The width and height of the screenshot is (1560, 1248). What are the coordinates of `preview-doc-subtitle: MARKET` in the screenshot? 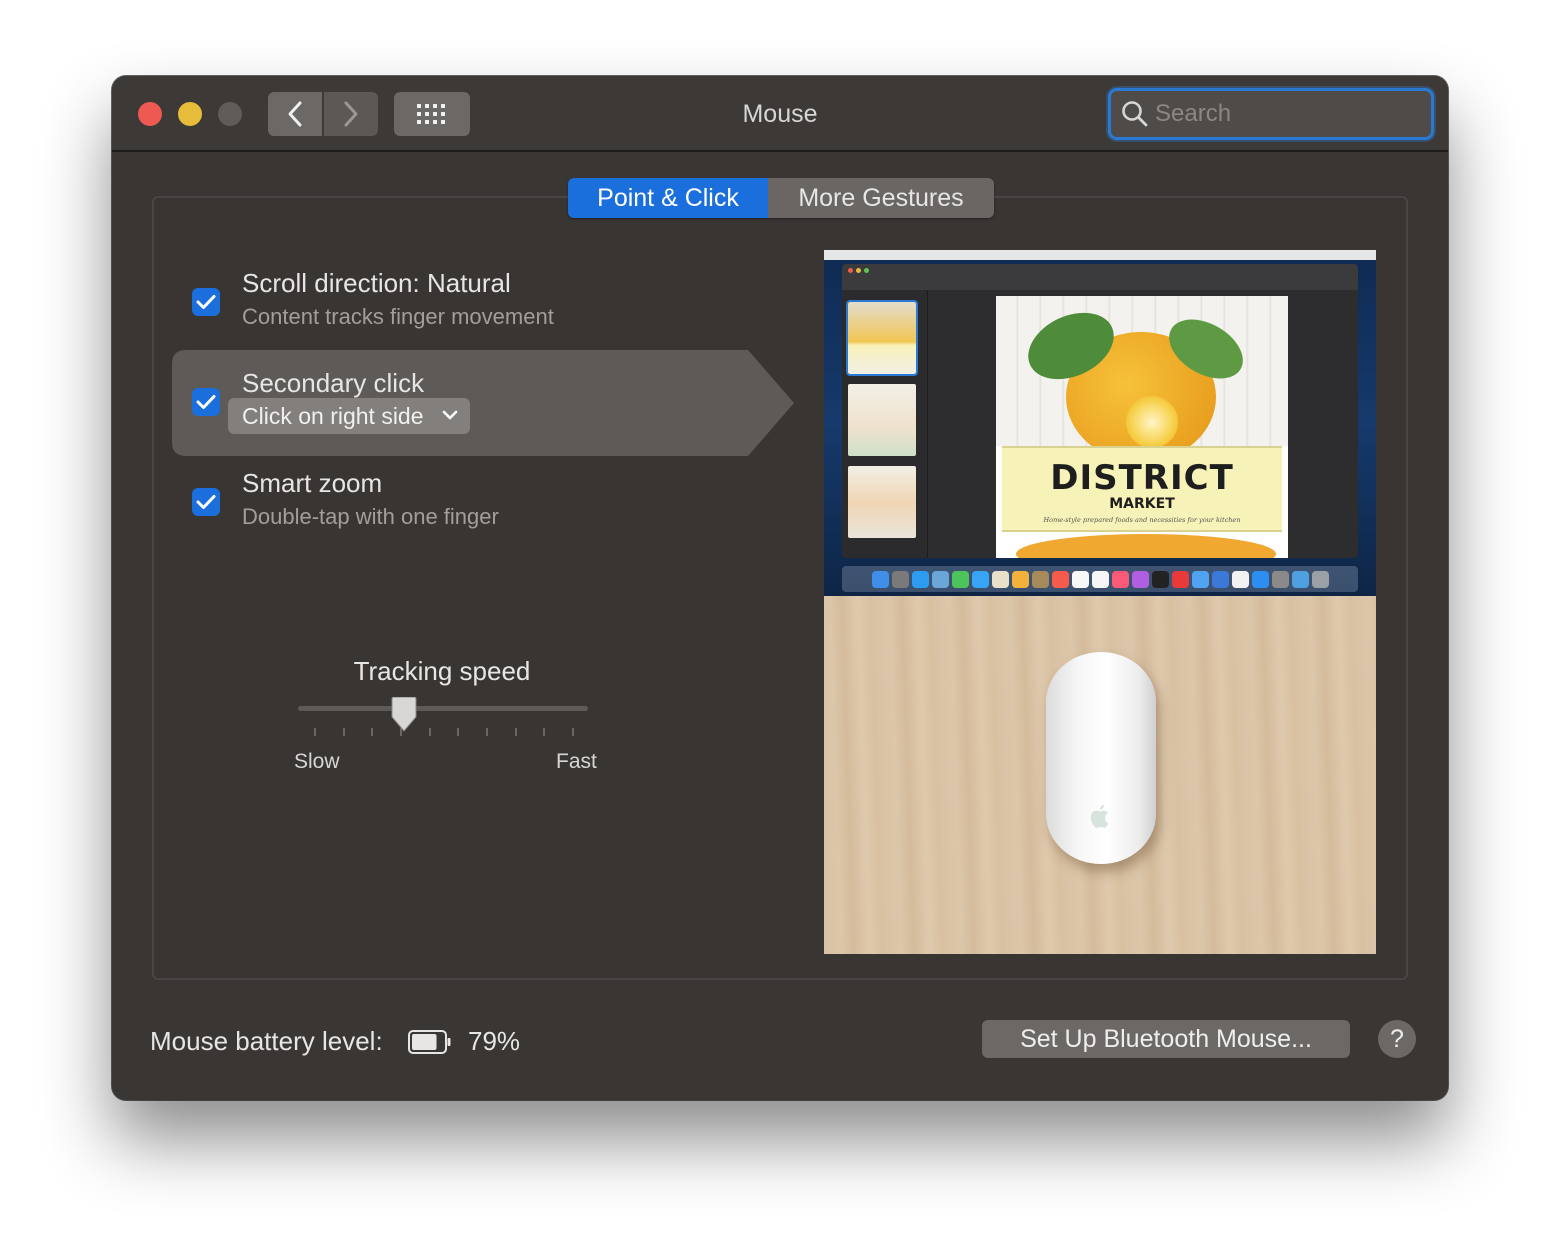 It's located at (1142, 504).